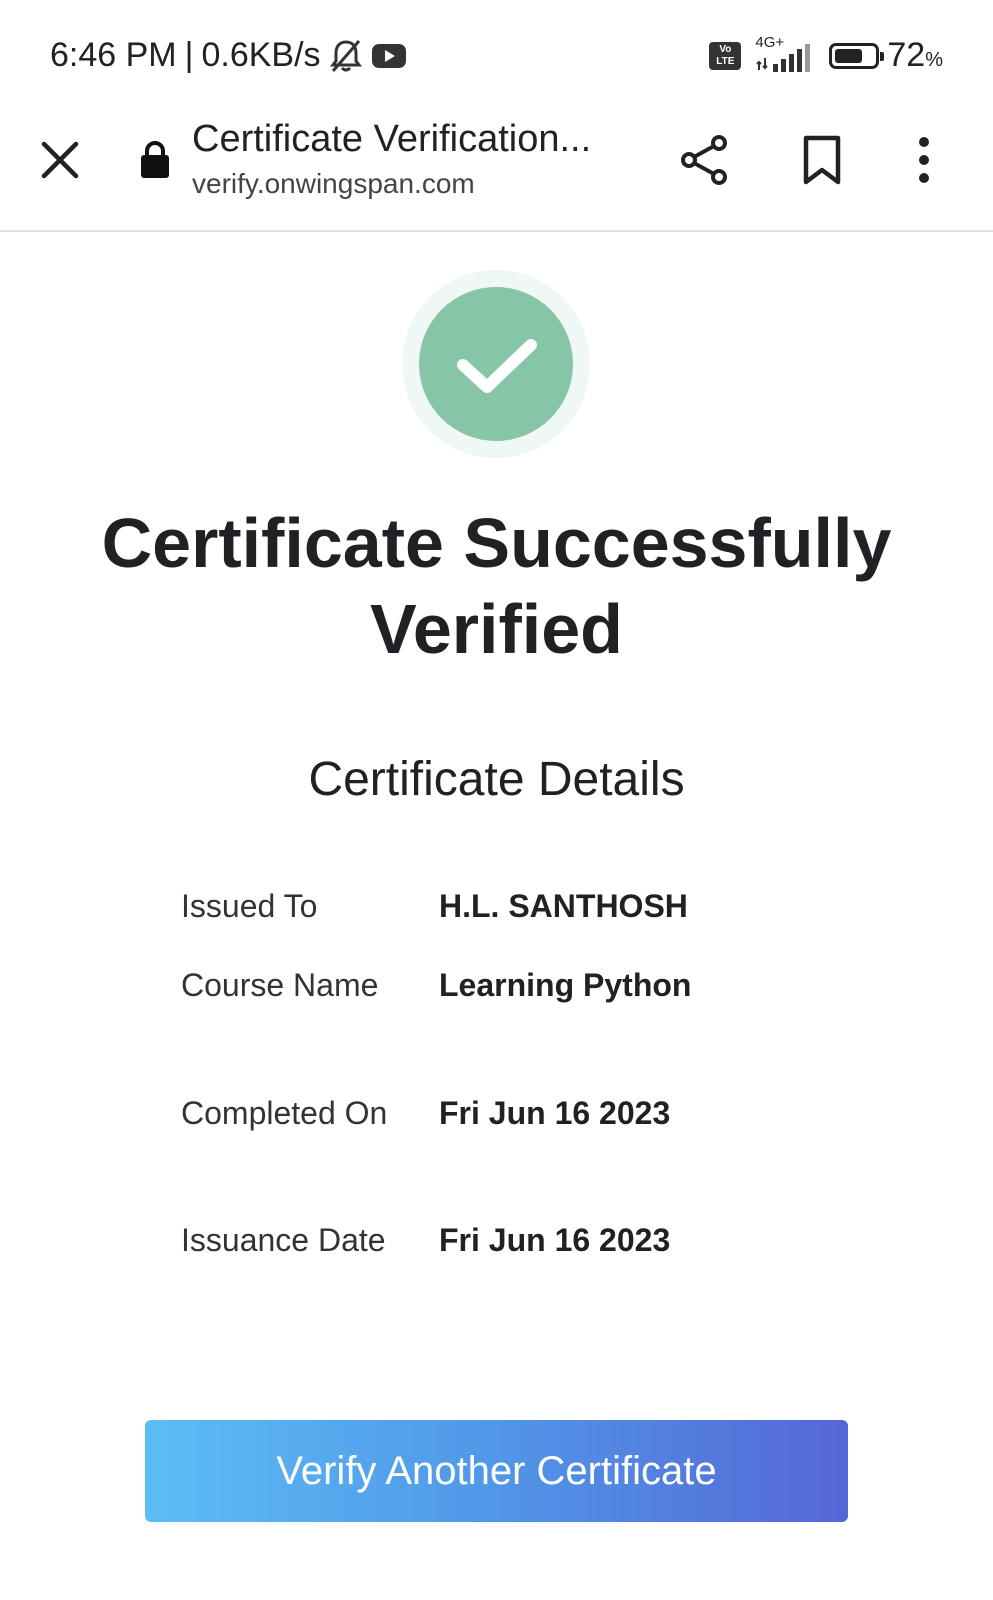 Image resolution: width=993 pixels, height=1600 pixels. Describe the element at coordinates (389, 56) in the screenshot. I see `youtube-icon` at that location.